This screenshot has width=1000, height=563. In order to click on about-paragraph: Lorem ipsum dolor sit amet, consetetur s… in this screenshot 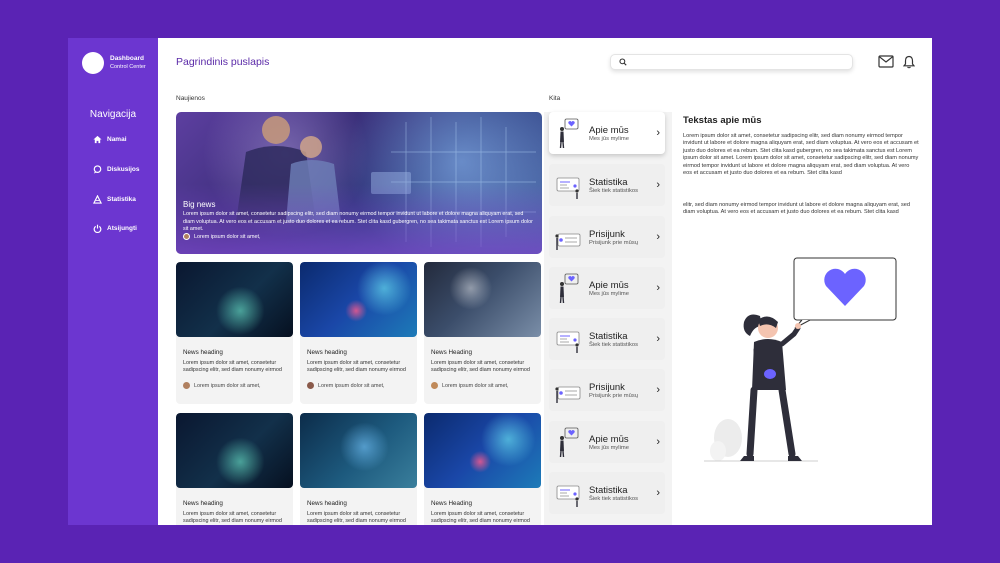, I will do `click(801, 155)`.